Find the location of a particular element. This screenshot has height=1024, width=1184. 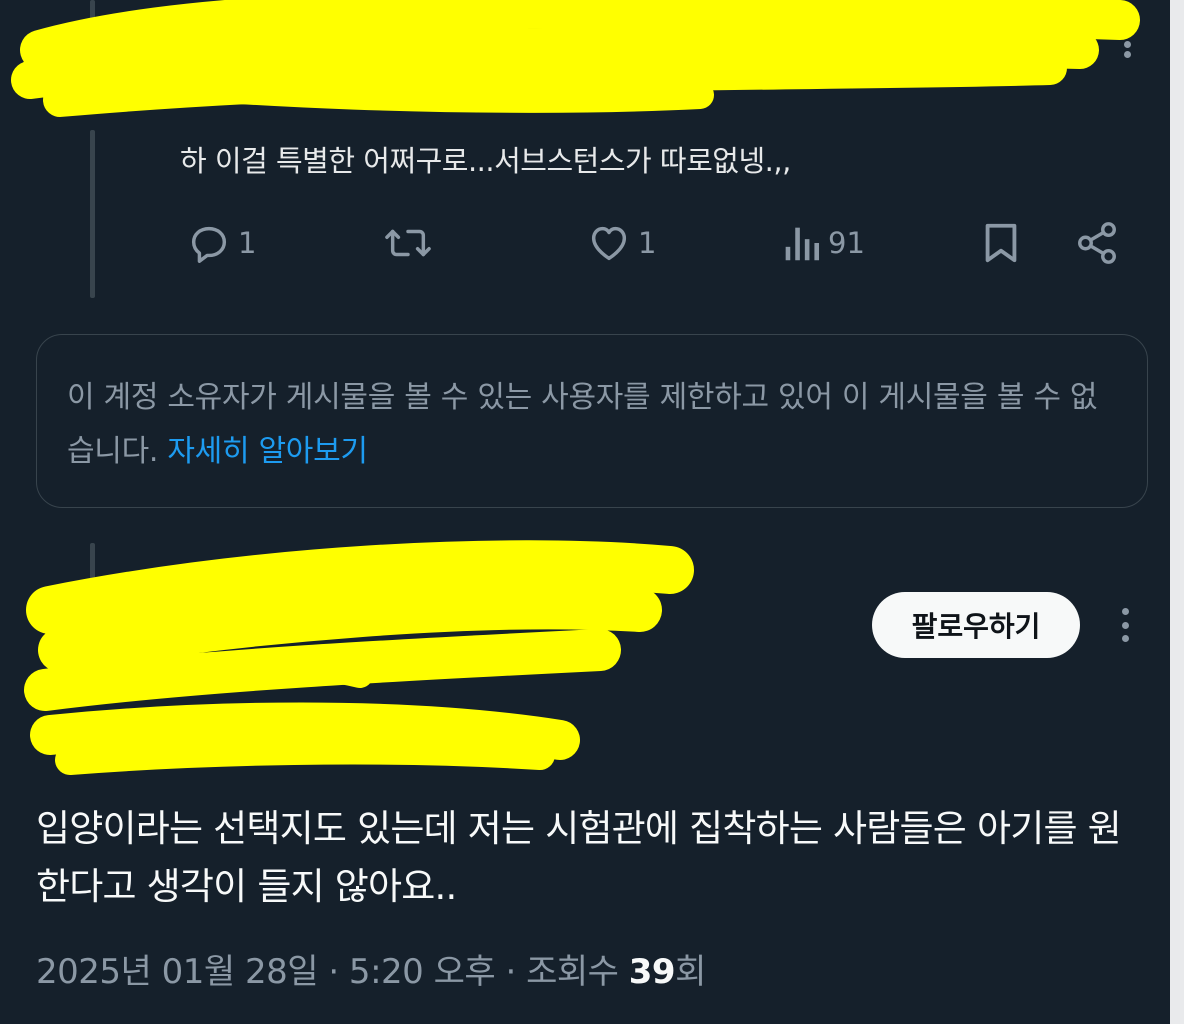

share-button is located at coordinates (1097, 243).